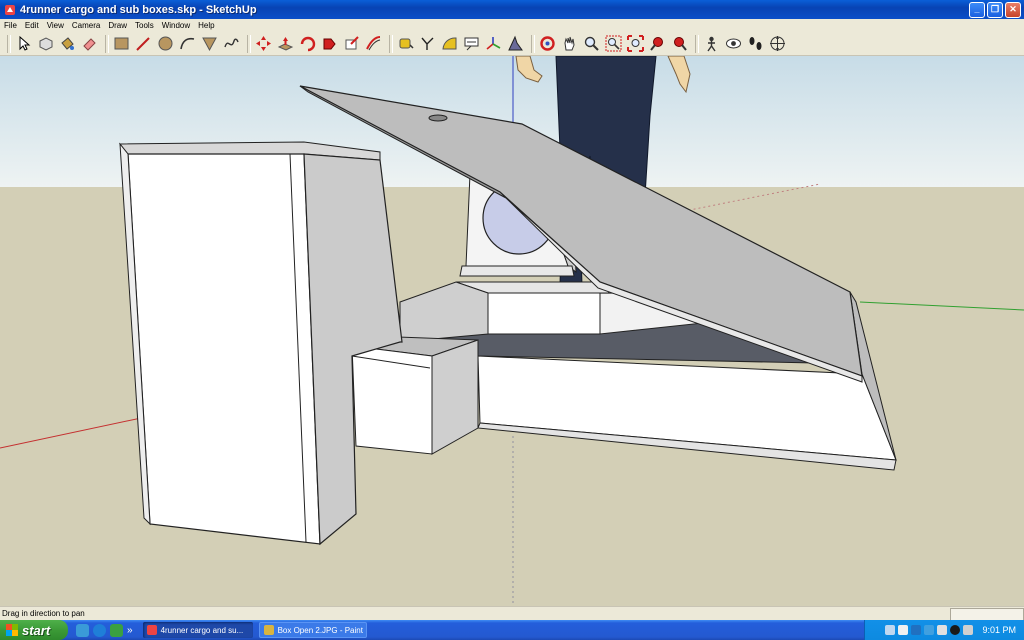 The width and height of the screenshot is (1024, 640). Describe the element at coordinates (591, 43) in the screenshot. I see `zoom-icon` at that location.